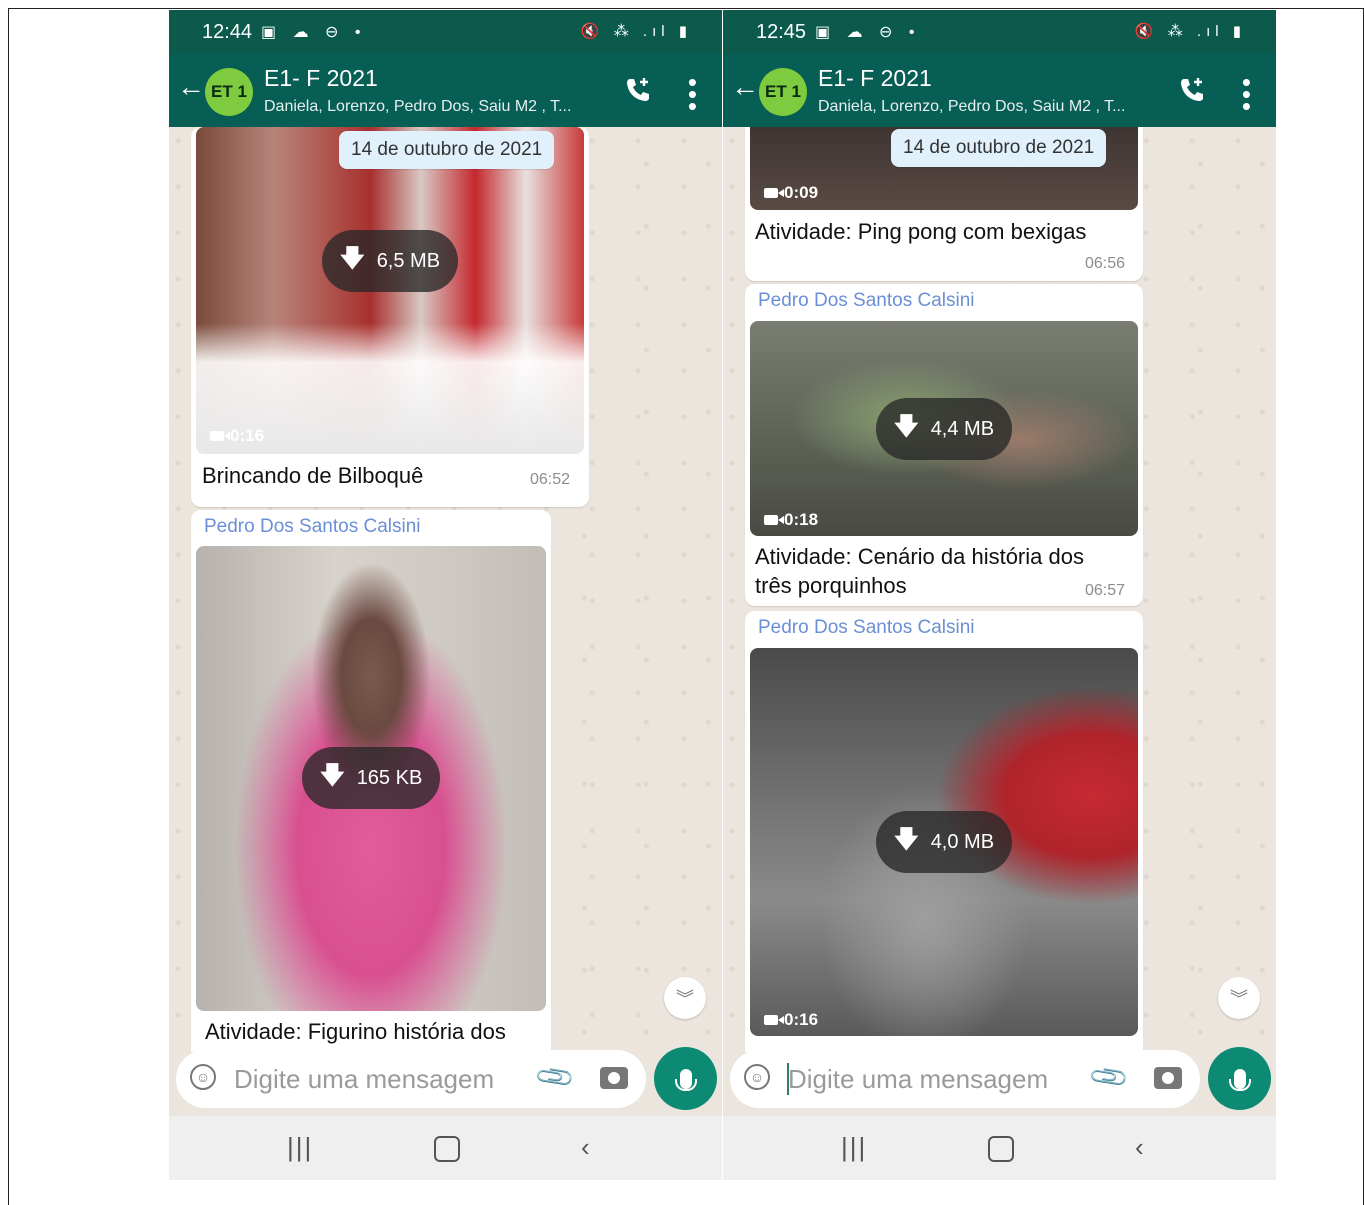  I want to click on status-time: 12:45, so click(781, 32).